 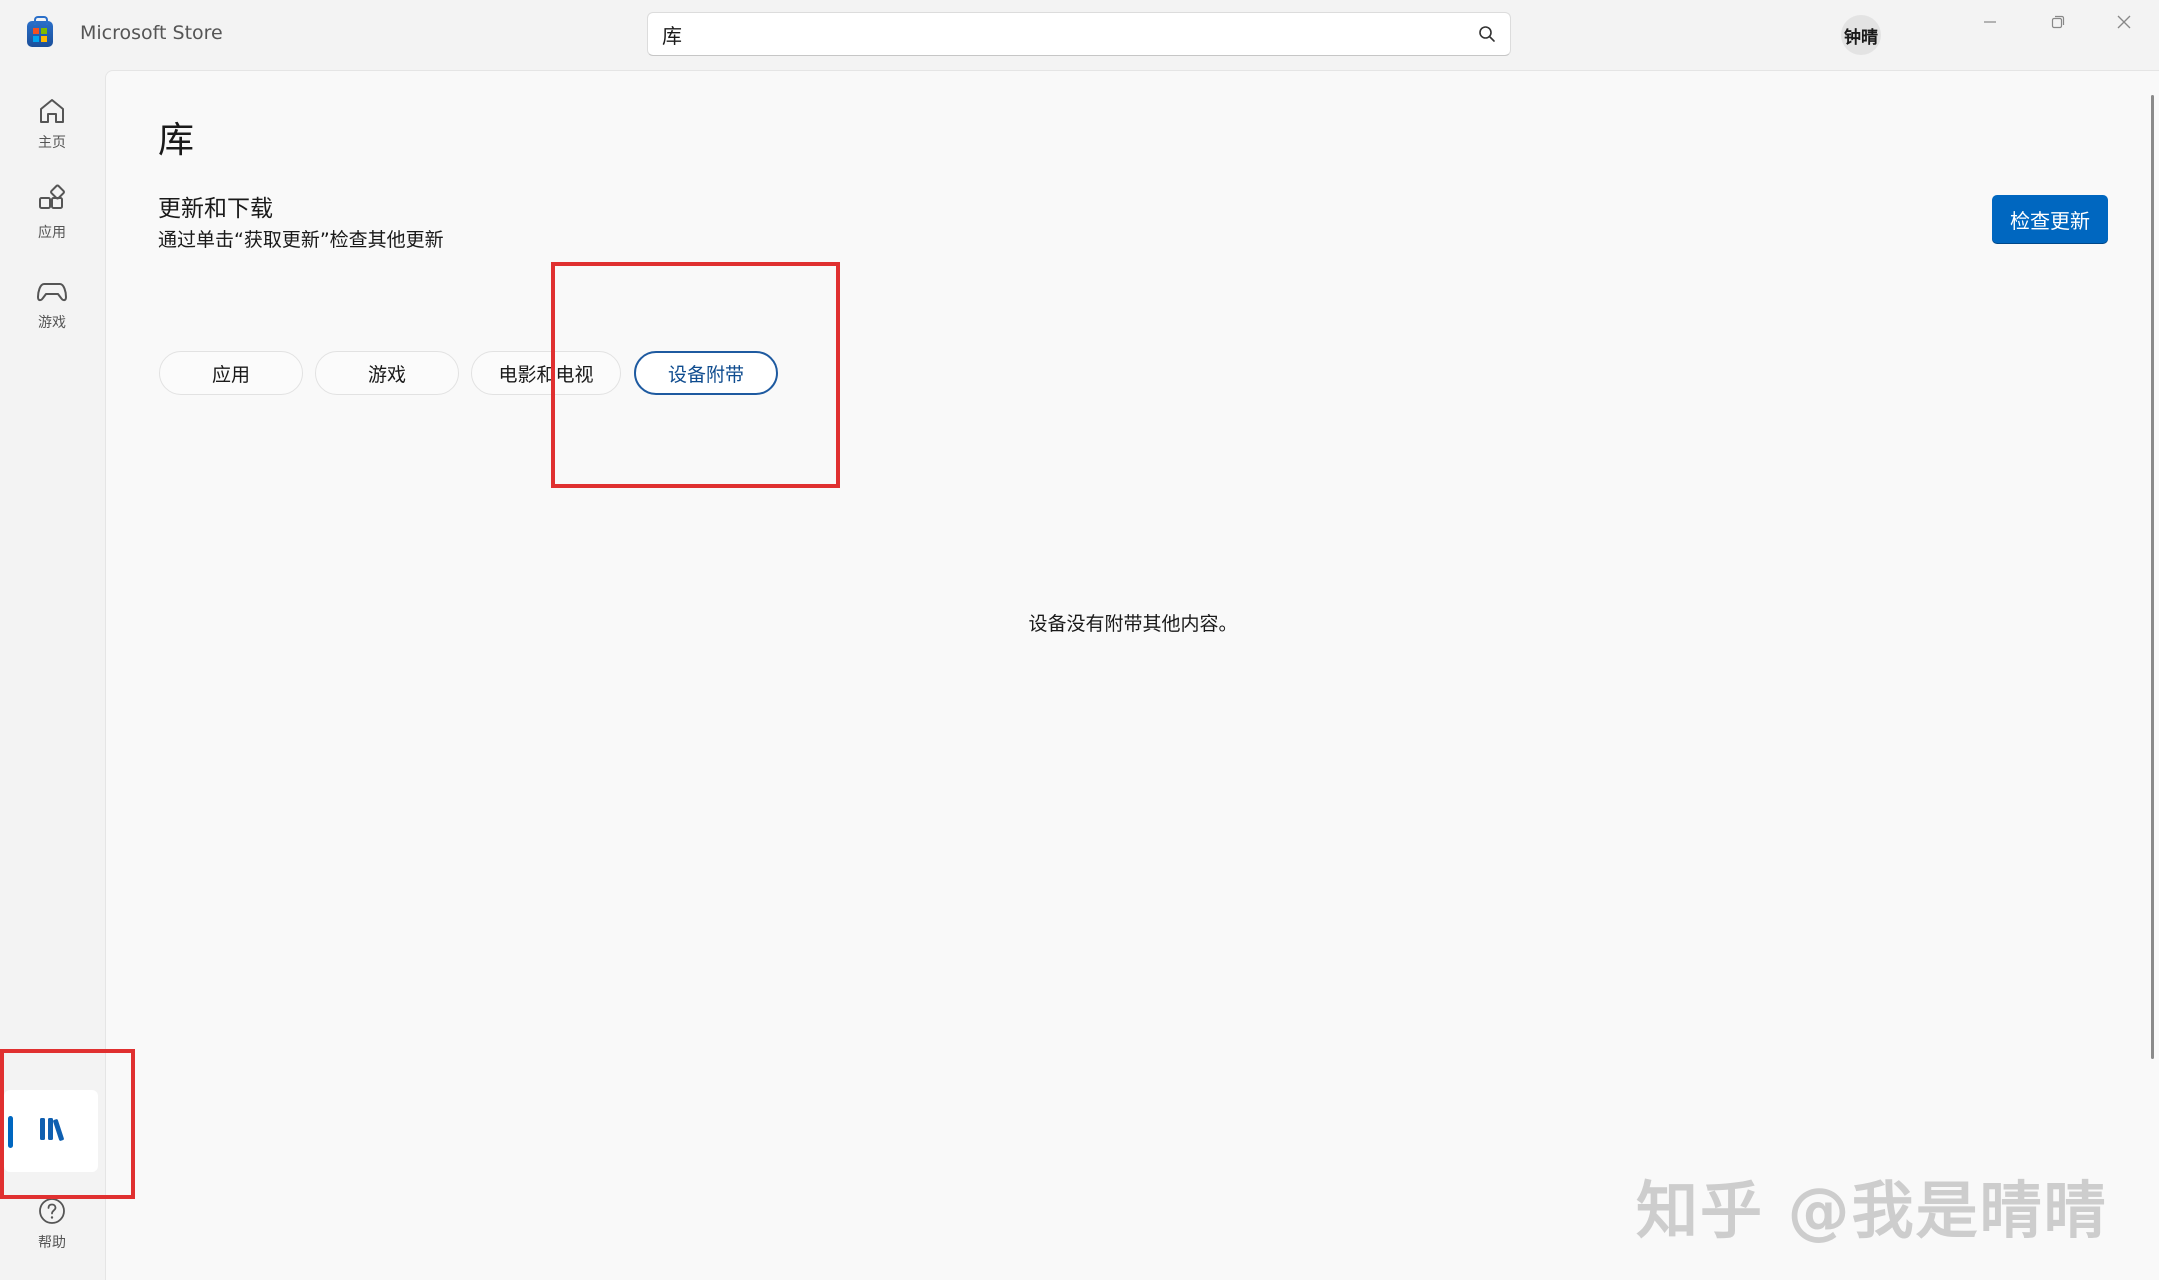 What do you see at coordinates (52, 292) in the screenshot?
I see `gamepad-icon` at bounding box center [52, 292].